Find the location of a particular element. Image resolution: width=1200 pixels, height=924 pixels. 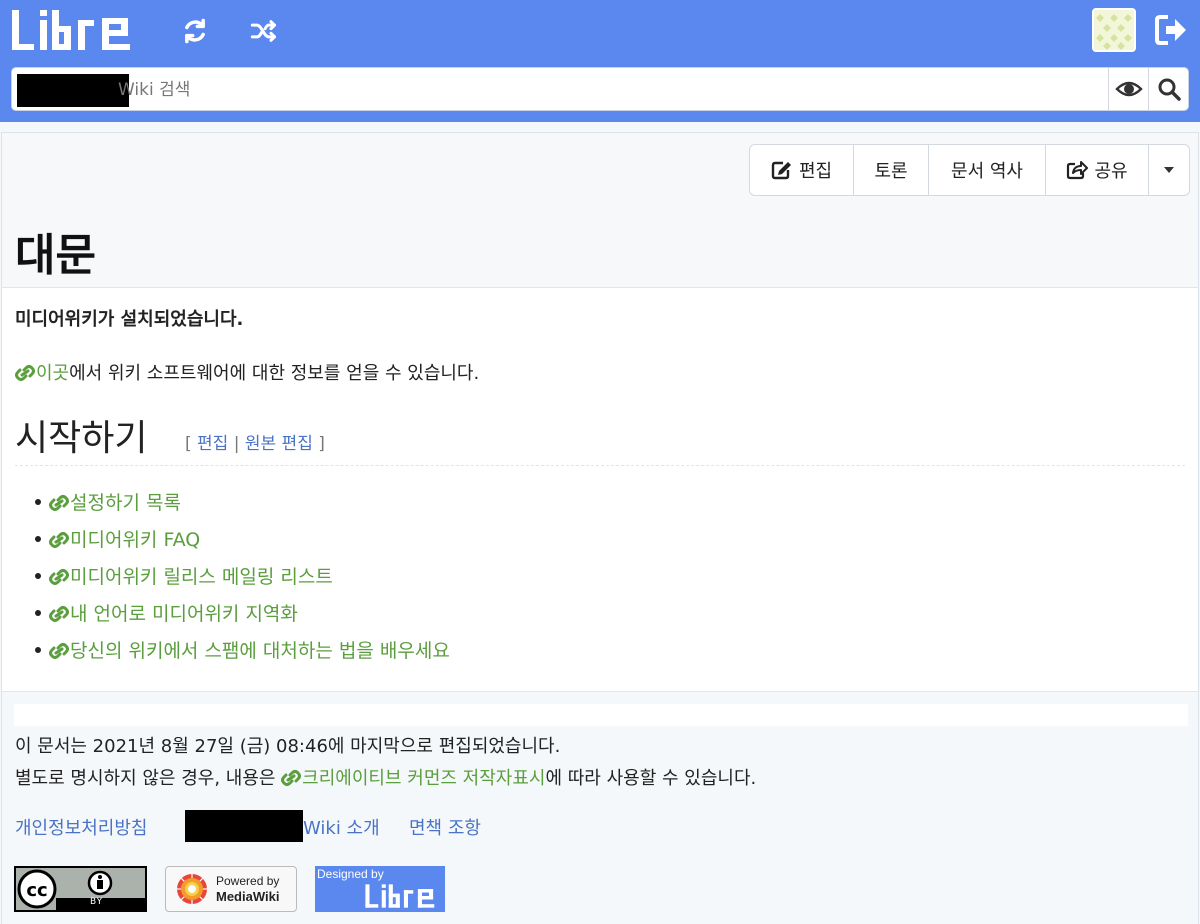

random-shuffle-icon is located at coordinates (264, 31).